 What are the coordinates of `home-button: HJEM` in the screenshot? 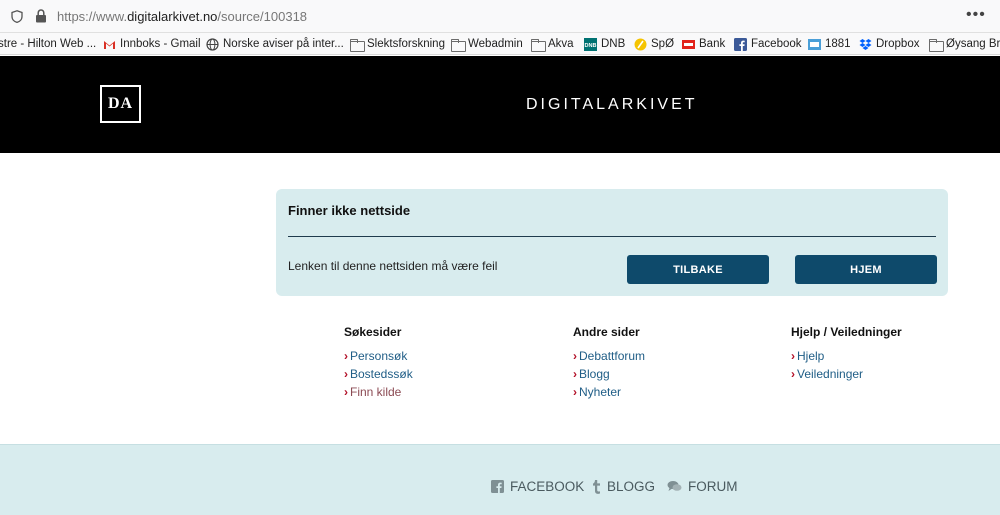 It's located at (866, 269).